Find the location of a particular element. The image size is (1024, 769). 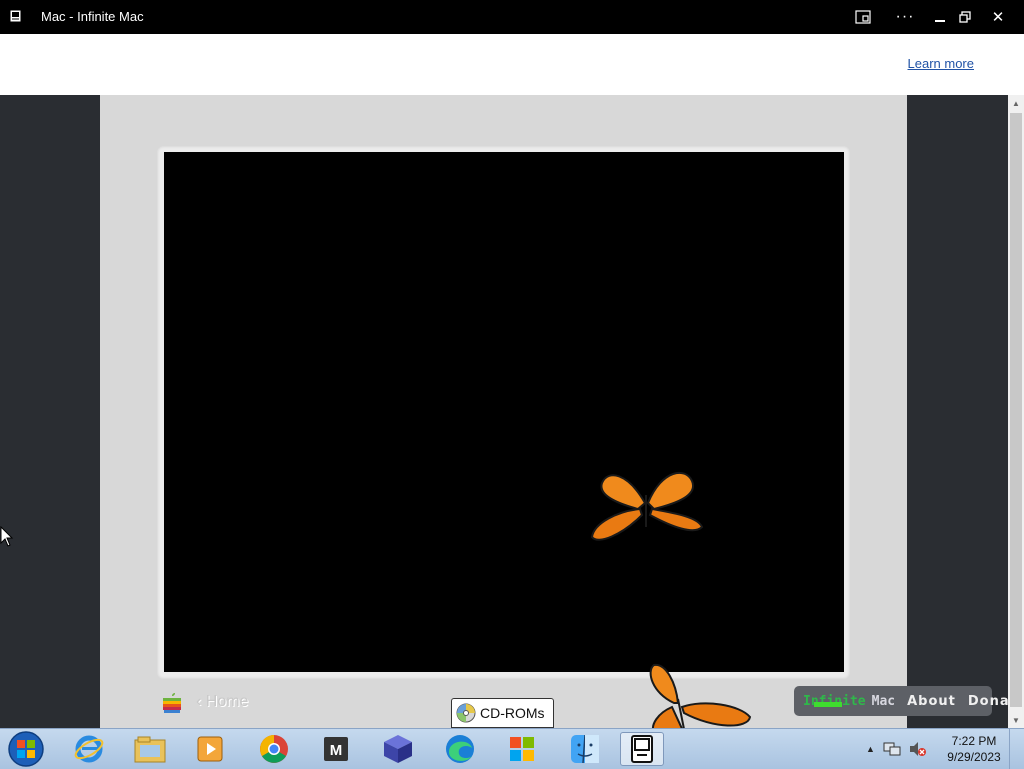

triangle-up-icon: ▲ is located at coordinates (1016, 103).